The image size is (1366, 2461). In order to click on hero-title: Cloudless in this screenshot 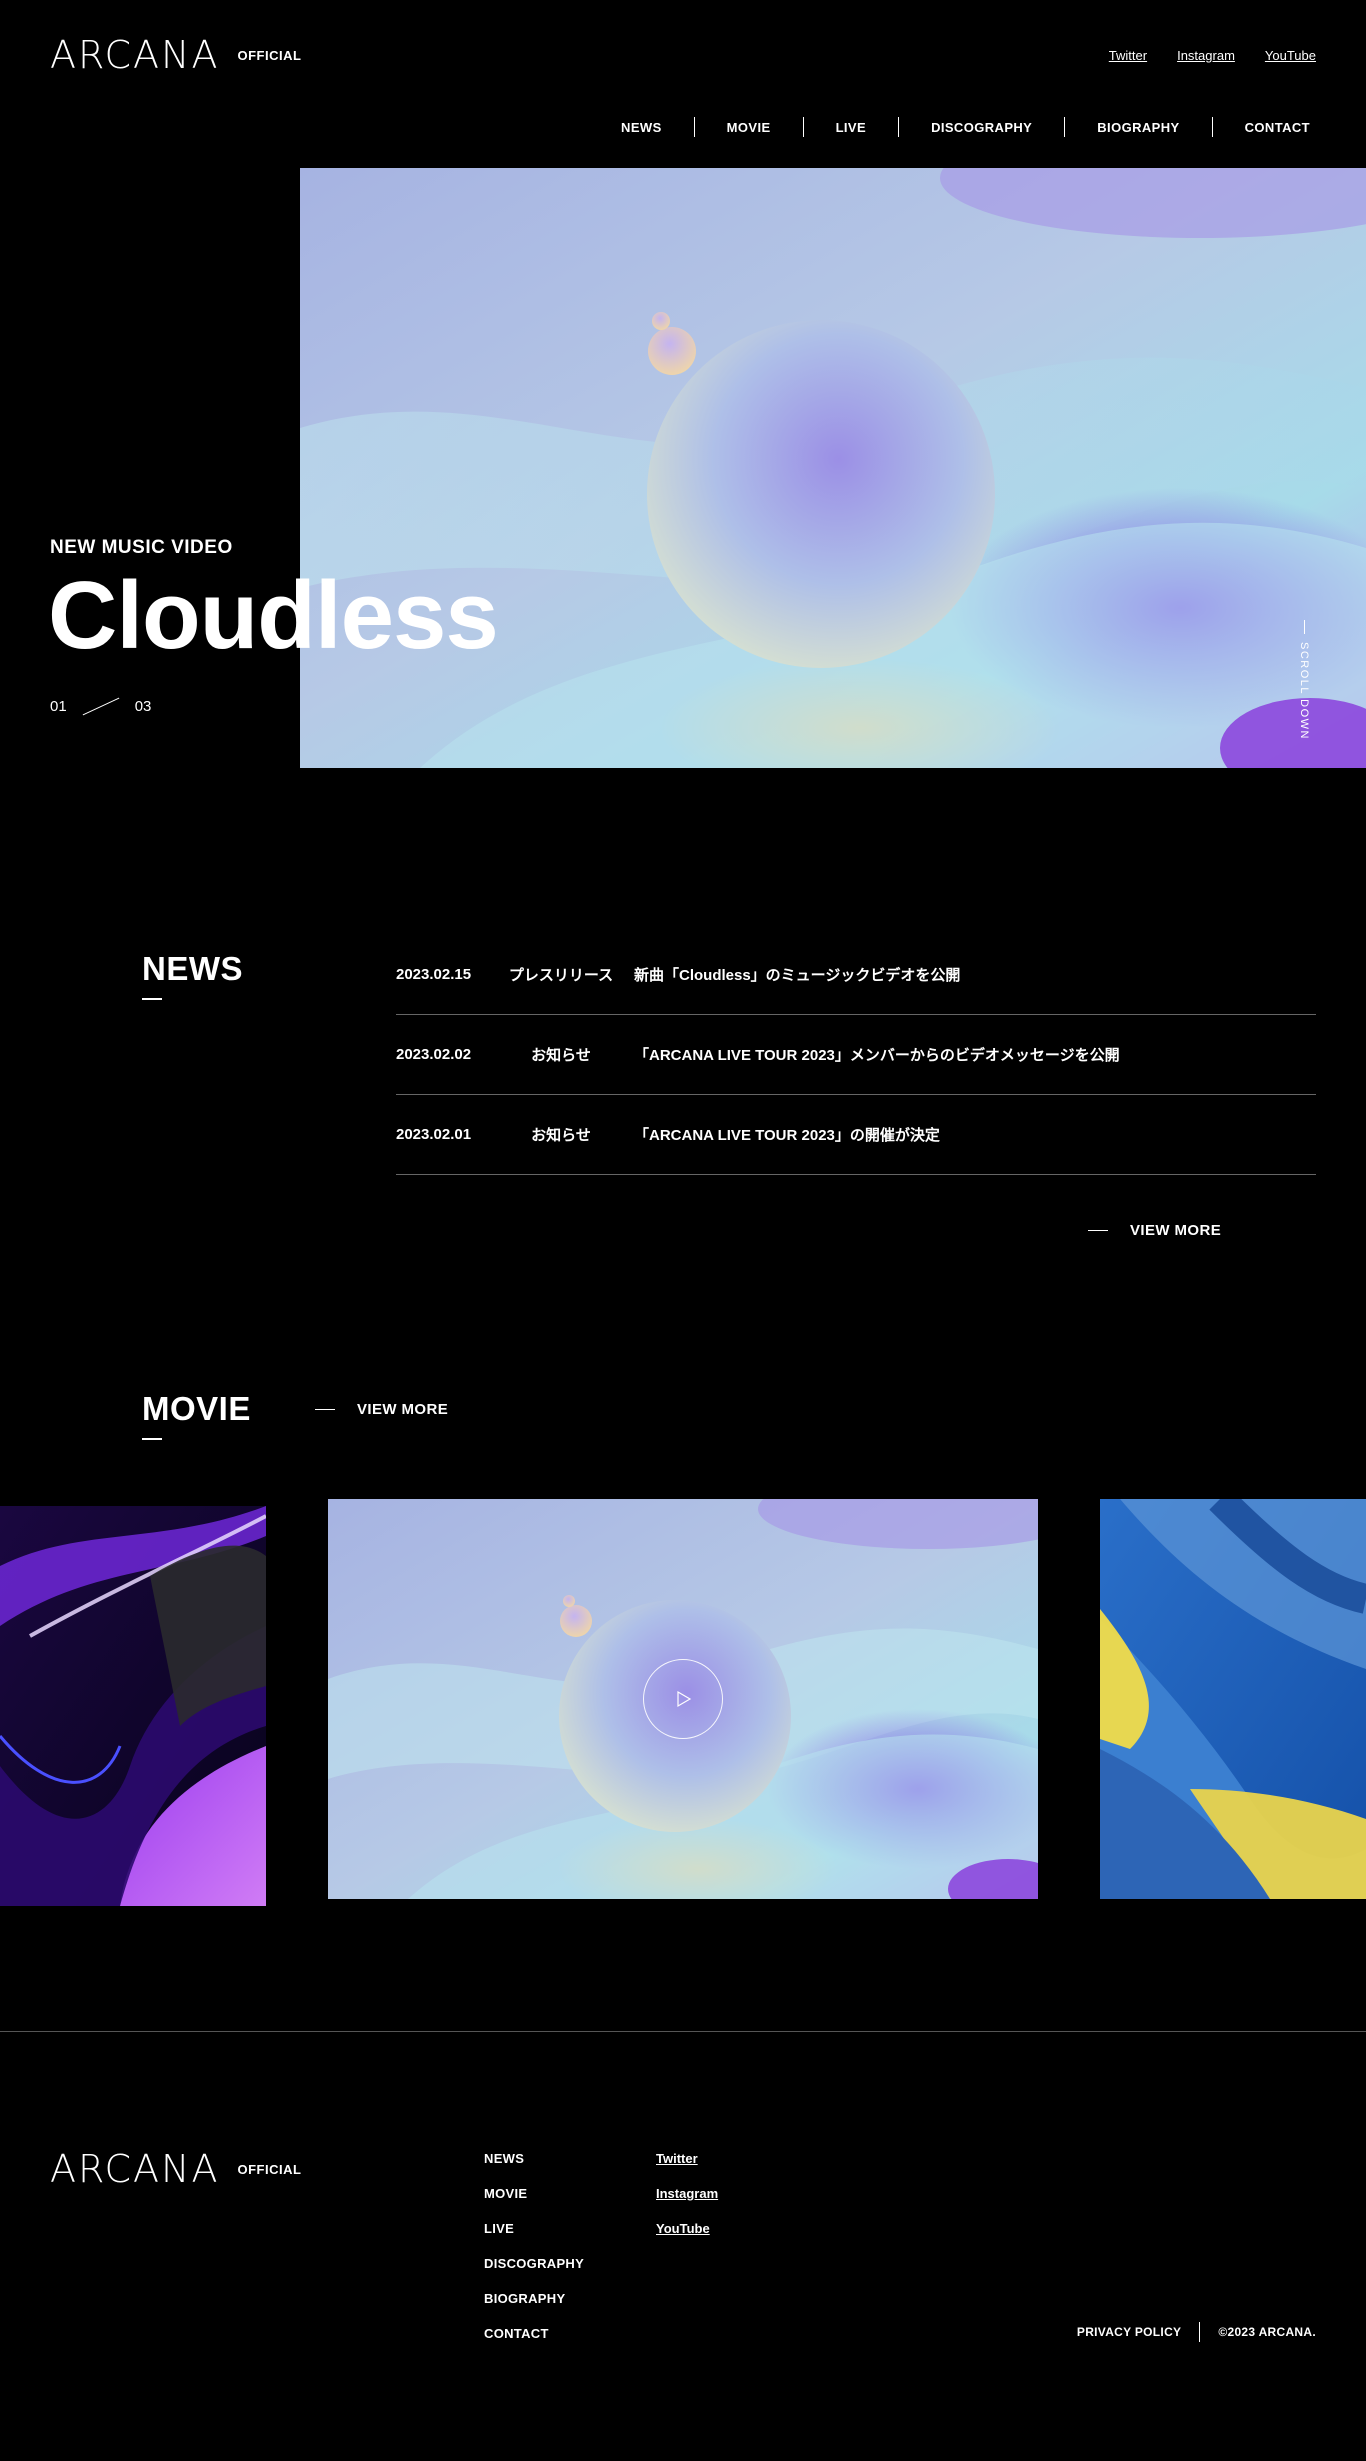, I will do `click(273, 615)`.